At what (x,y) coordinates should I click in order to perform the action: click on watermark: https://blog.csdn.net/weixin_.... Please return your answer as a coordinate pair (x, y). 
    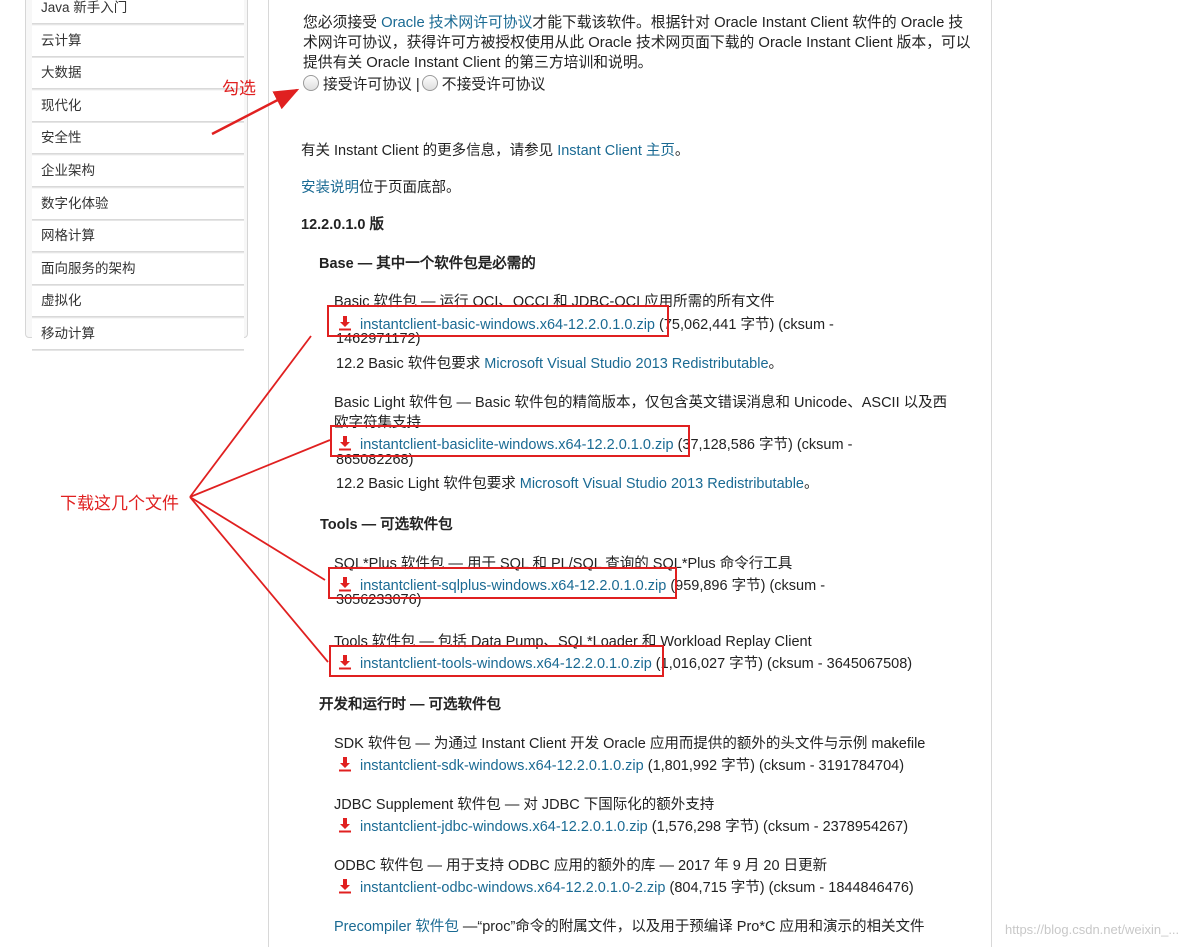
    Looking at the image, I should click on (1092, 929).